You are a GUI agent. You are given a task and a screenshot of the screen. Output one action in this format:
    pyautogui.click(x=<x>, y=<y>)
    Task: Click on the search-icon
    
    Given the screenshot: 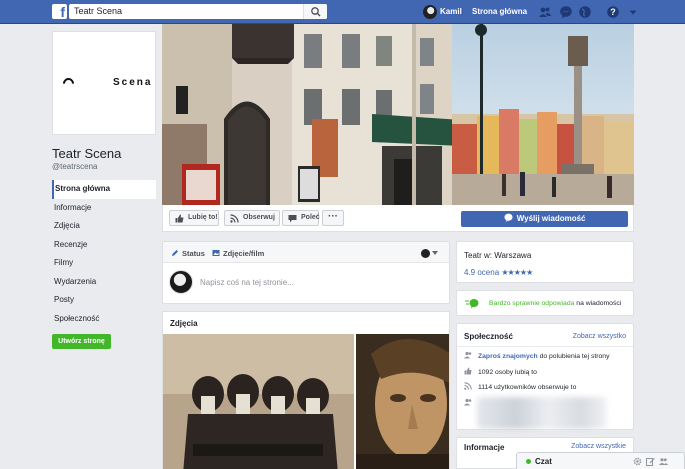 What is the action you would take?
    pyautogui.click(x=316, y=12)
    